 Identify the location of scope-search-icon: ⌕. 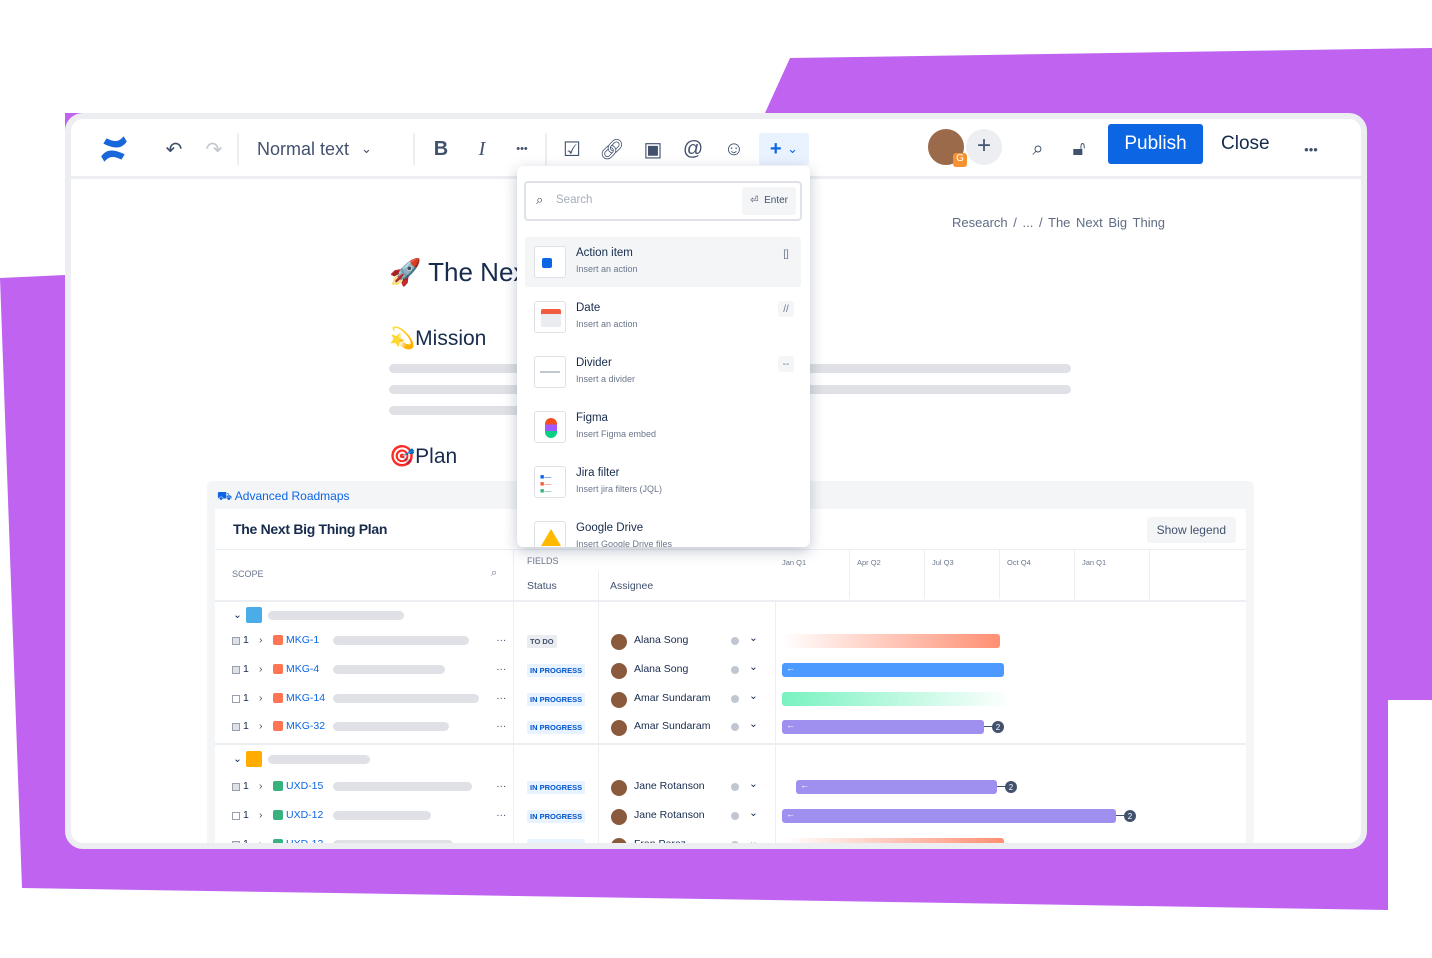
(494, 573).